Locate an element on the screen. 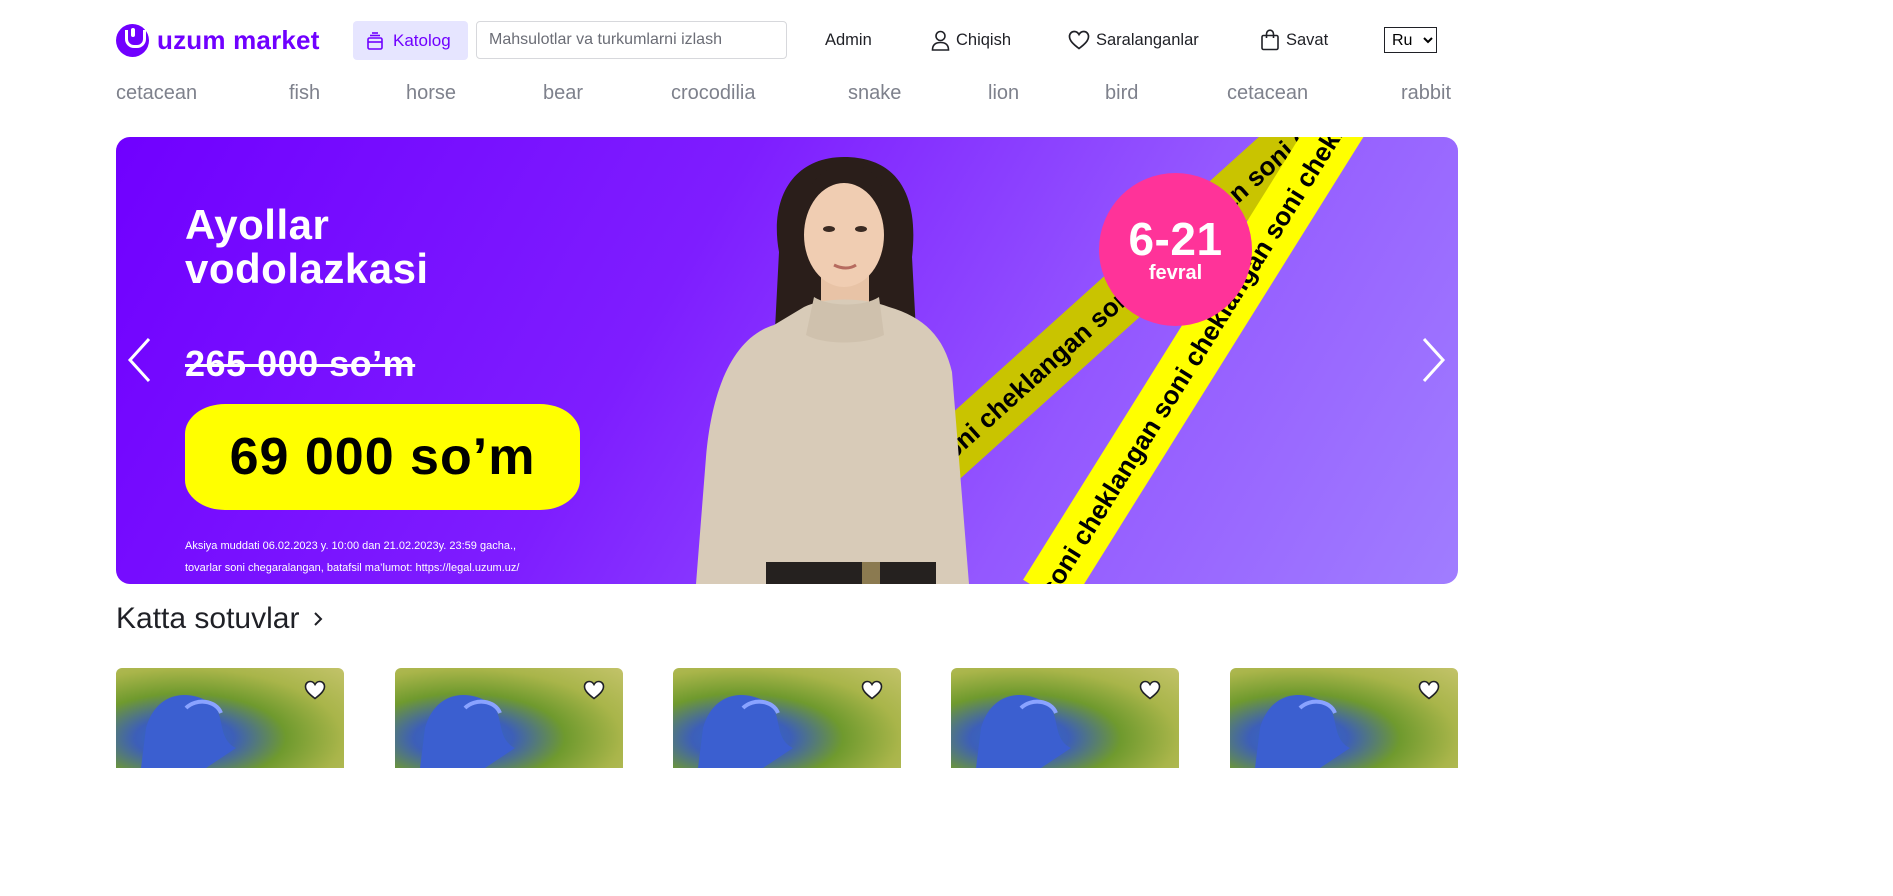 Image resolution: width=1893 pixels, height=896 pixels. category-item: crocodilia is located at coordinates (713, 93).